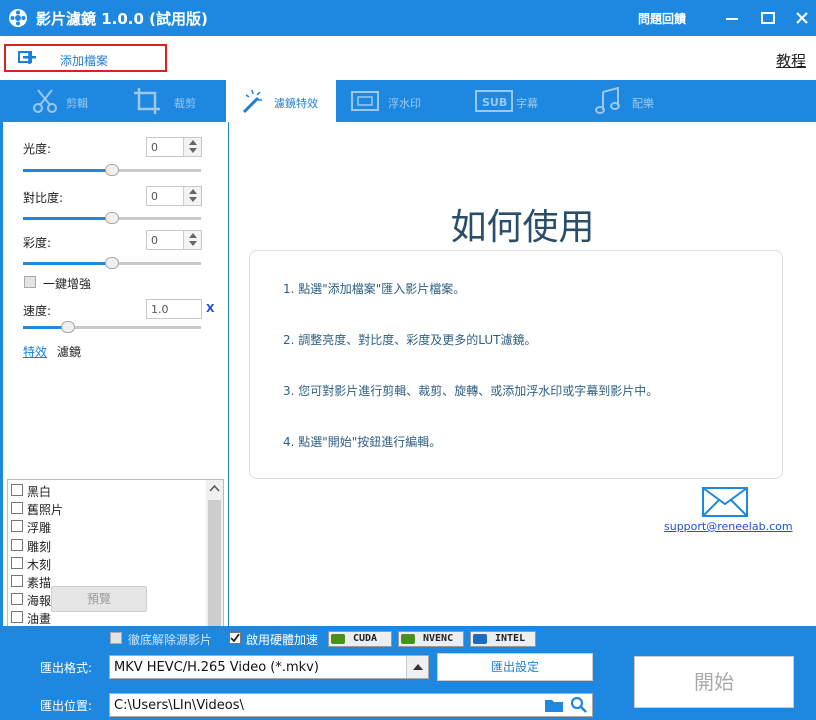  I want to click on howto-step: 1. 點選"添加檔案"匯入影片檔案。, so click(374, 289).